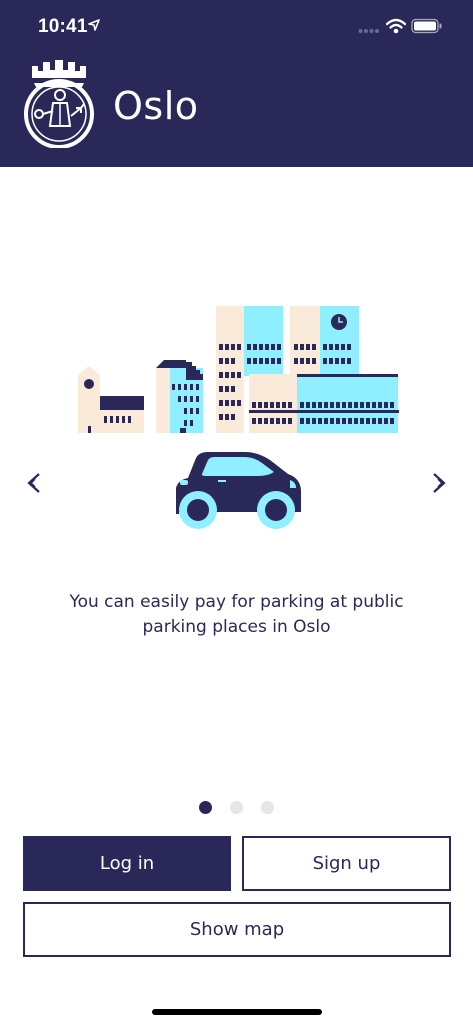 The image size is (473, 1024). What do you see at coordinates (237, 929) in the screenshot?
I see `show-map-button: Show map` at bounding box center [237, 929].